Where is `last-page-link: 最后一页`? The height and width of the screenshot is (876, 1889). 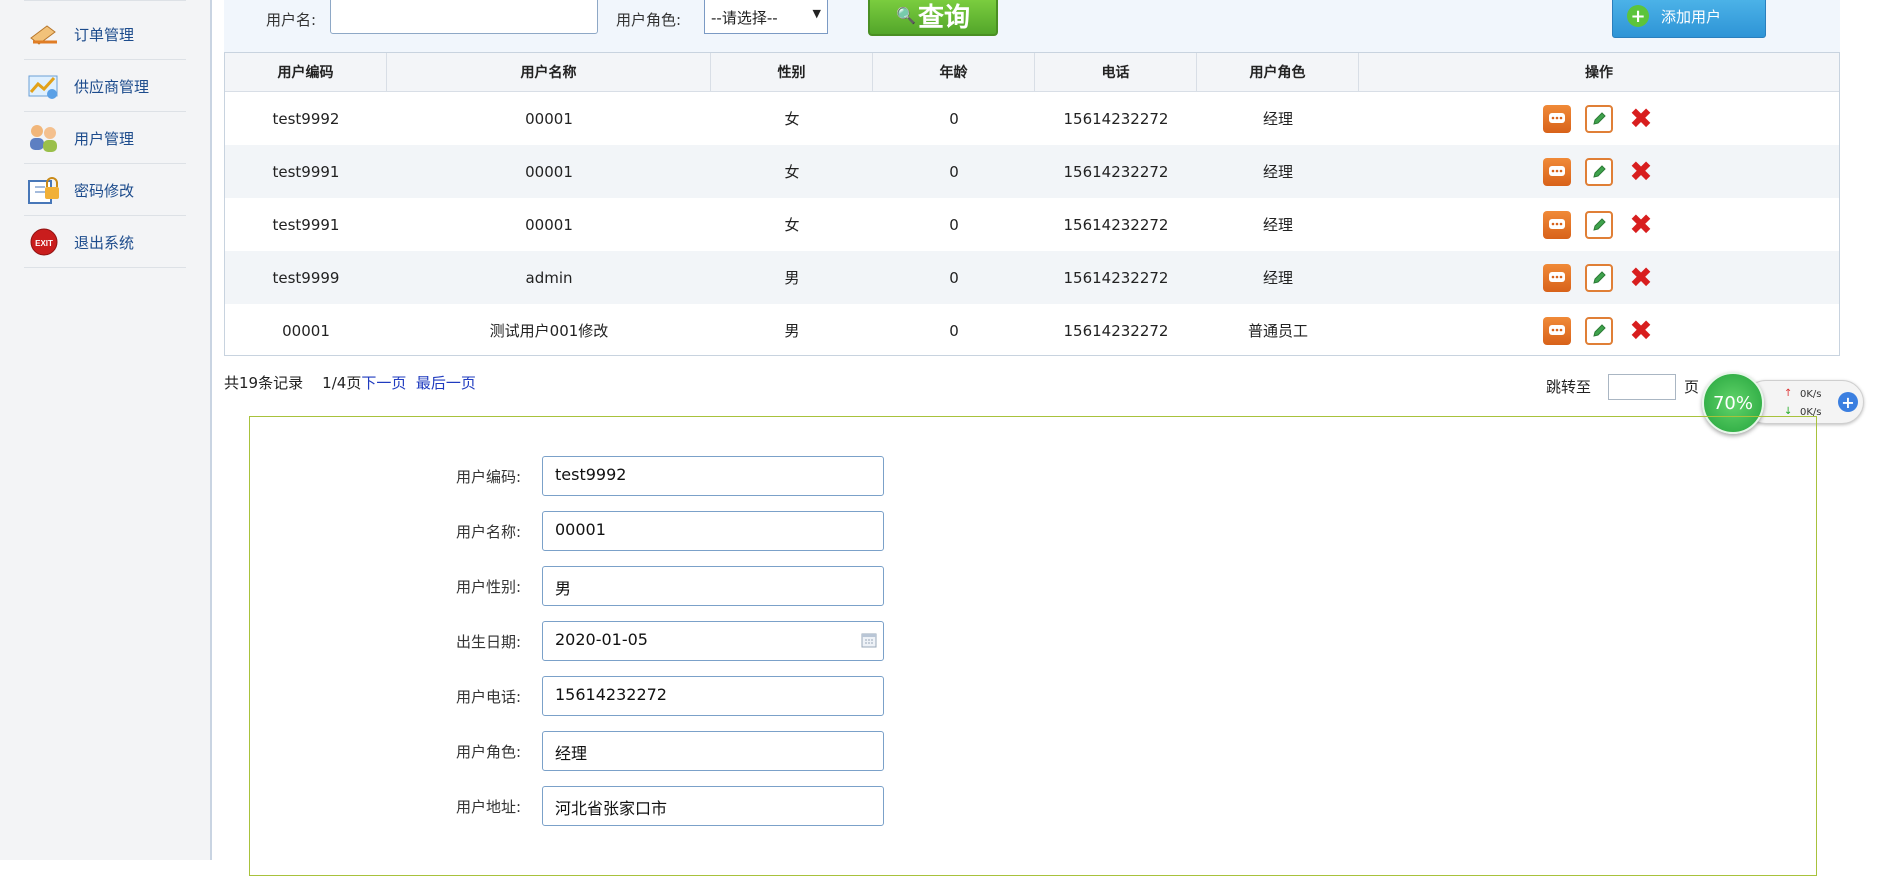
last-page-link: 最后一页 is located at coordinates (446, 383).